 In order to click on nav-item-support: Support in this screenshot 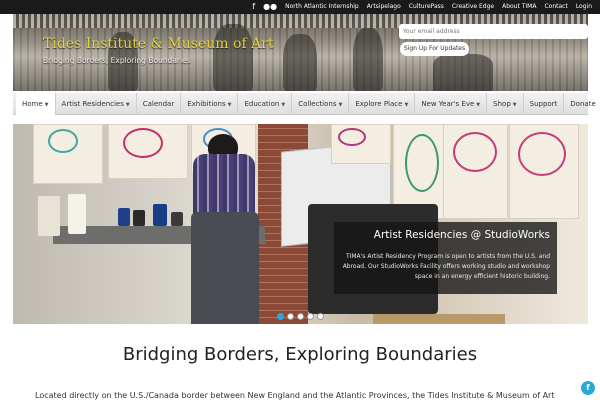, I will do `click(544, 103)`.